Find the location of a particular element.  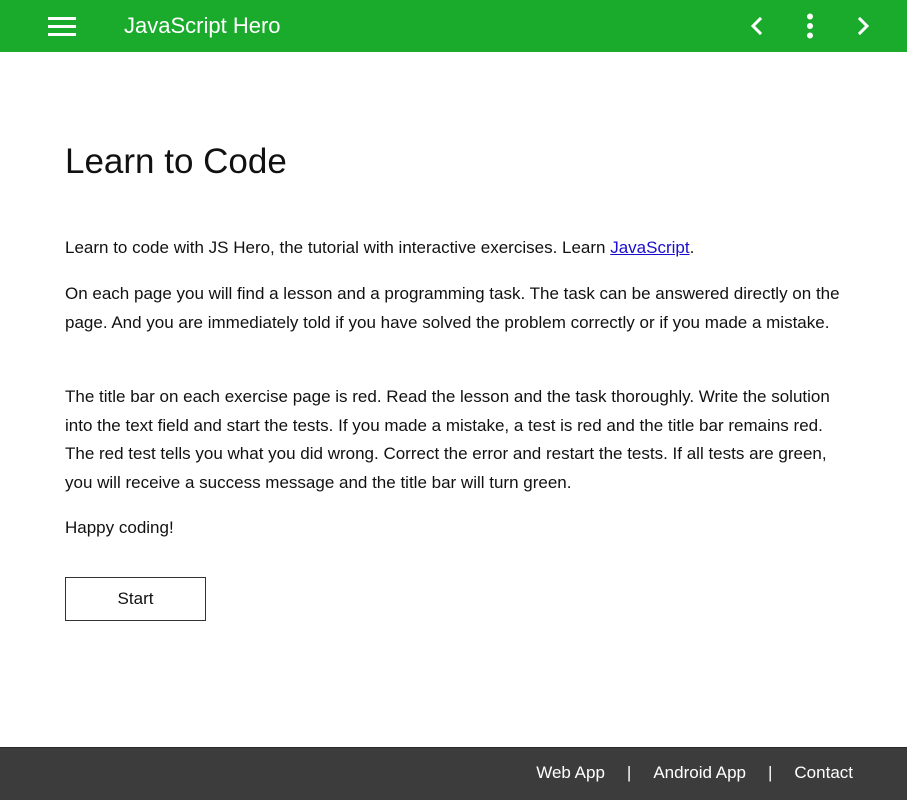

chevron-left-icon is located at coordinates (756, 26).